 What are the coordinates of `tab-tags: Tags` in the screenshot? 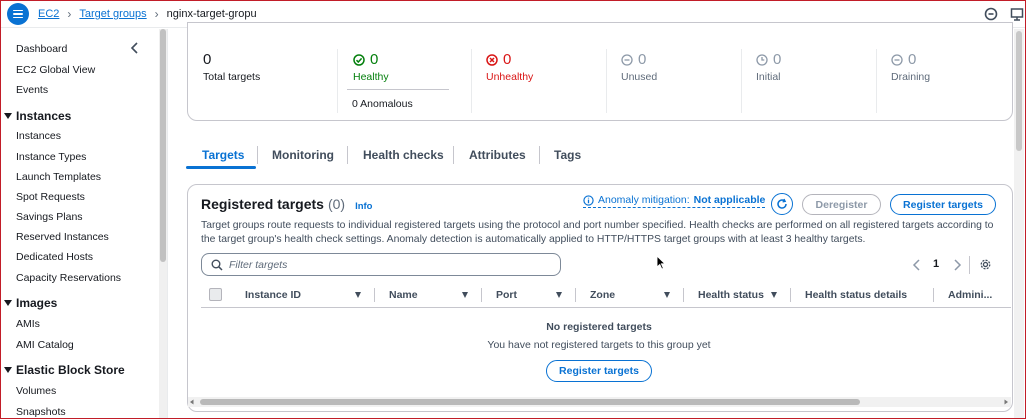 It's located at (567, 155).